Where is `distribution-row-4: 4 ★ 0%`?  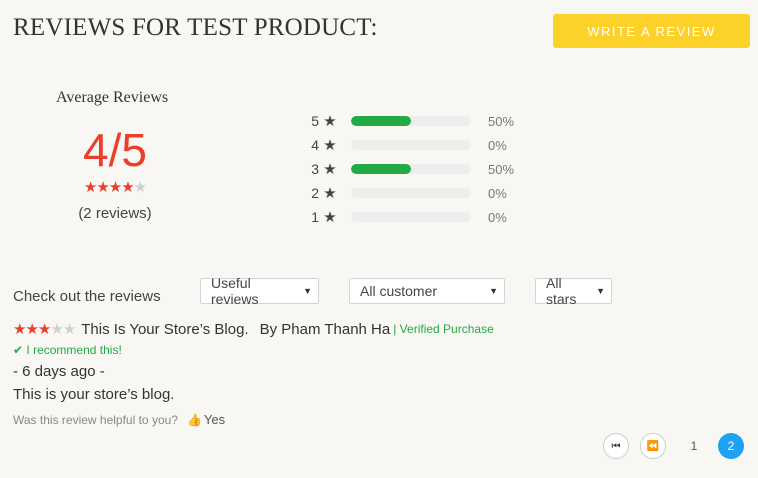
distribution-row-4: 4 ★ 0% is located at coordinates (408, 145).